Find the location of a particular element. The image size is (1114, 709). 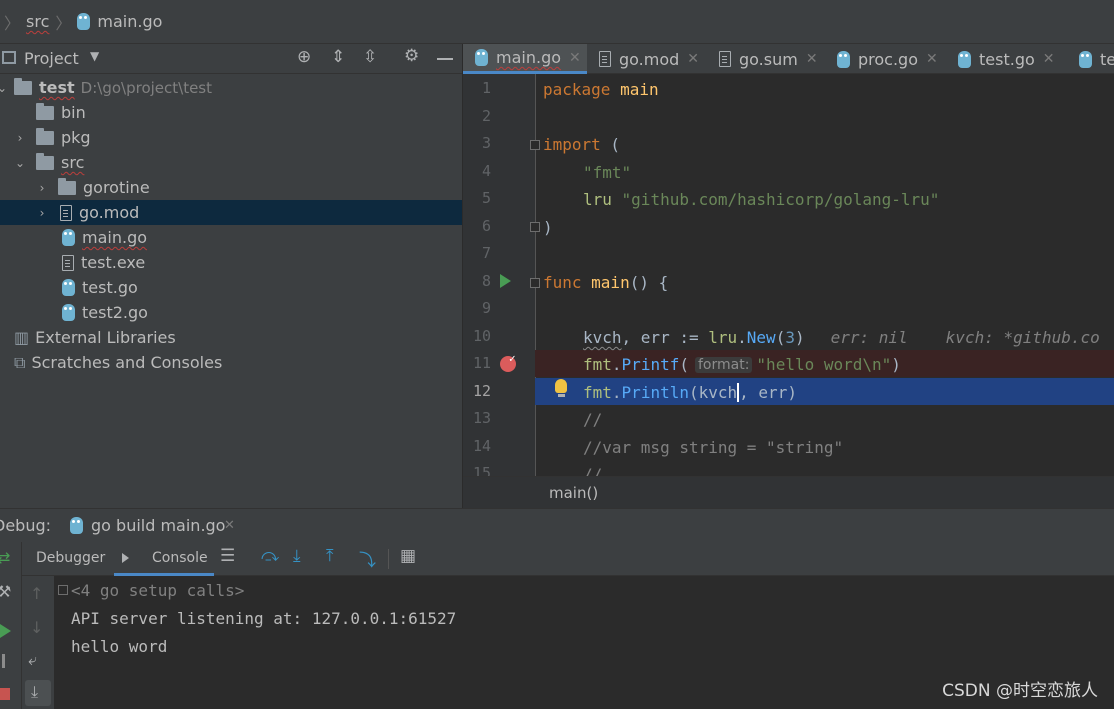

function-call: Println is located at coordinates (655, 392).